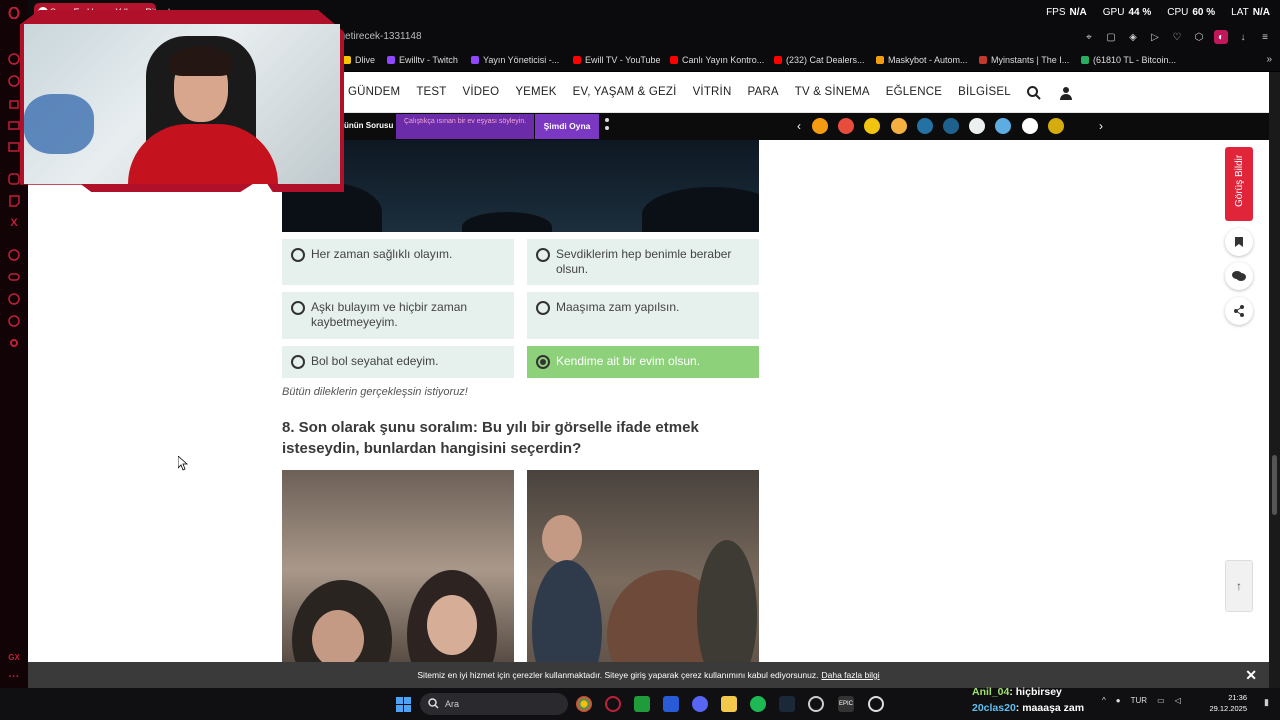 The height and width of the screenshot is (720, 1280). What do you see at coordinates (14, 179) in the screenshot?
I see `instagram-icon` at bounding box center [14, 179].